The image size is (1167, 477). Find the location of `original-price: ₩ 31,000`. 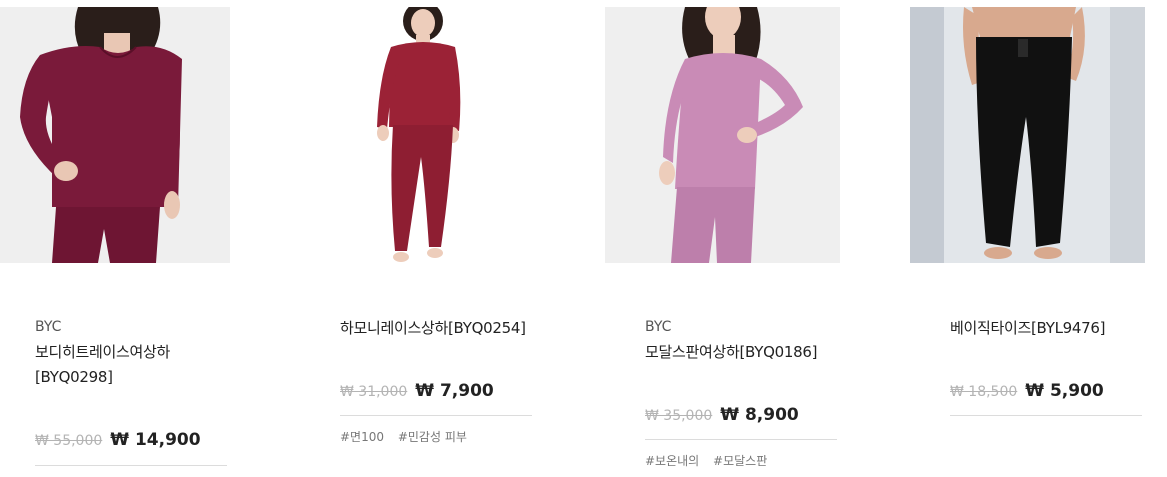

original-price: ₩ 31,000 is located at coordinates (374, 392).